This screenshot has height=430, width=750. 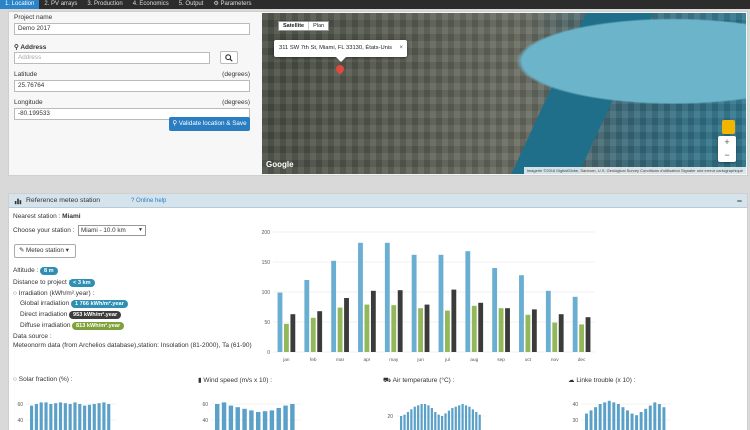 I want to click on air-temperature-title-row: ⛟ Air temperature (°C) :, so click(x=418, y=380).